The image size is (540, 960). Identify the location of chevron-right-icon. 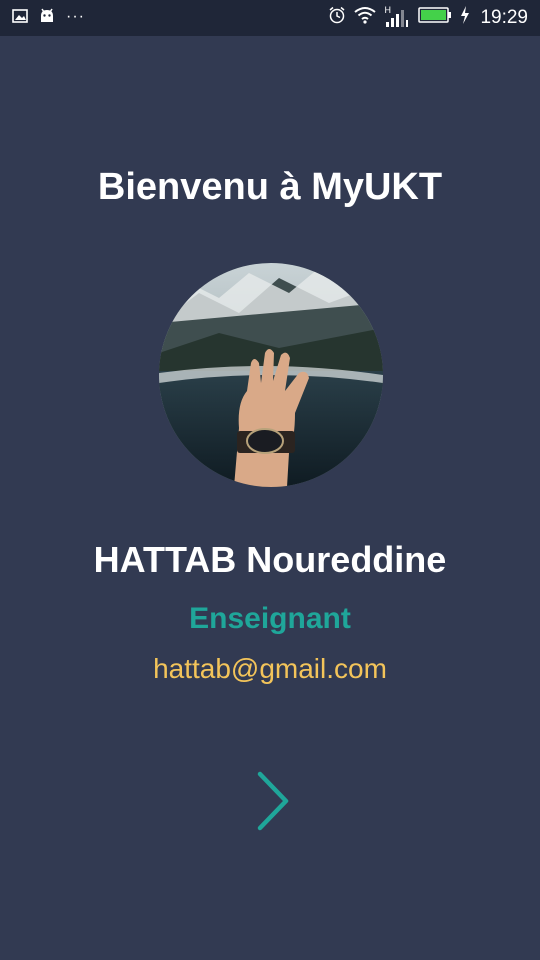
(273, 801).